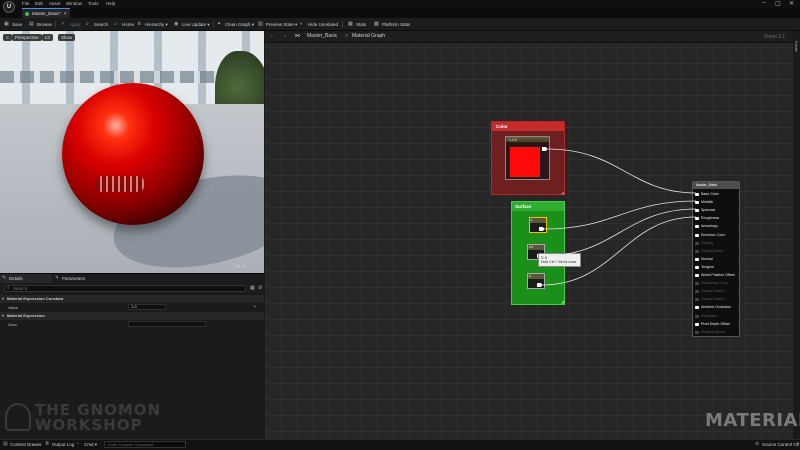  What do you see at coordinates (83, 278) in the screenshot?
I see `tab-parameters: ✎ Parameters` at bounding box center [83, 278].